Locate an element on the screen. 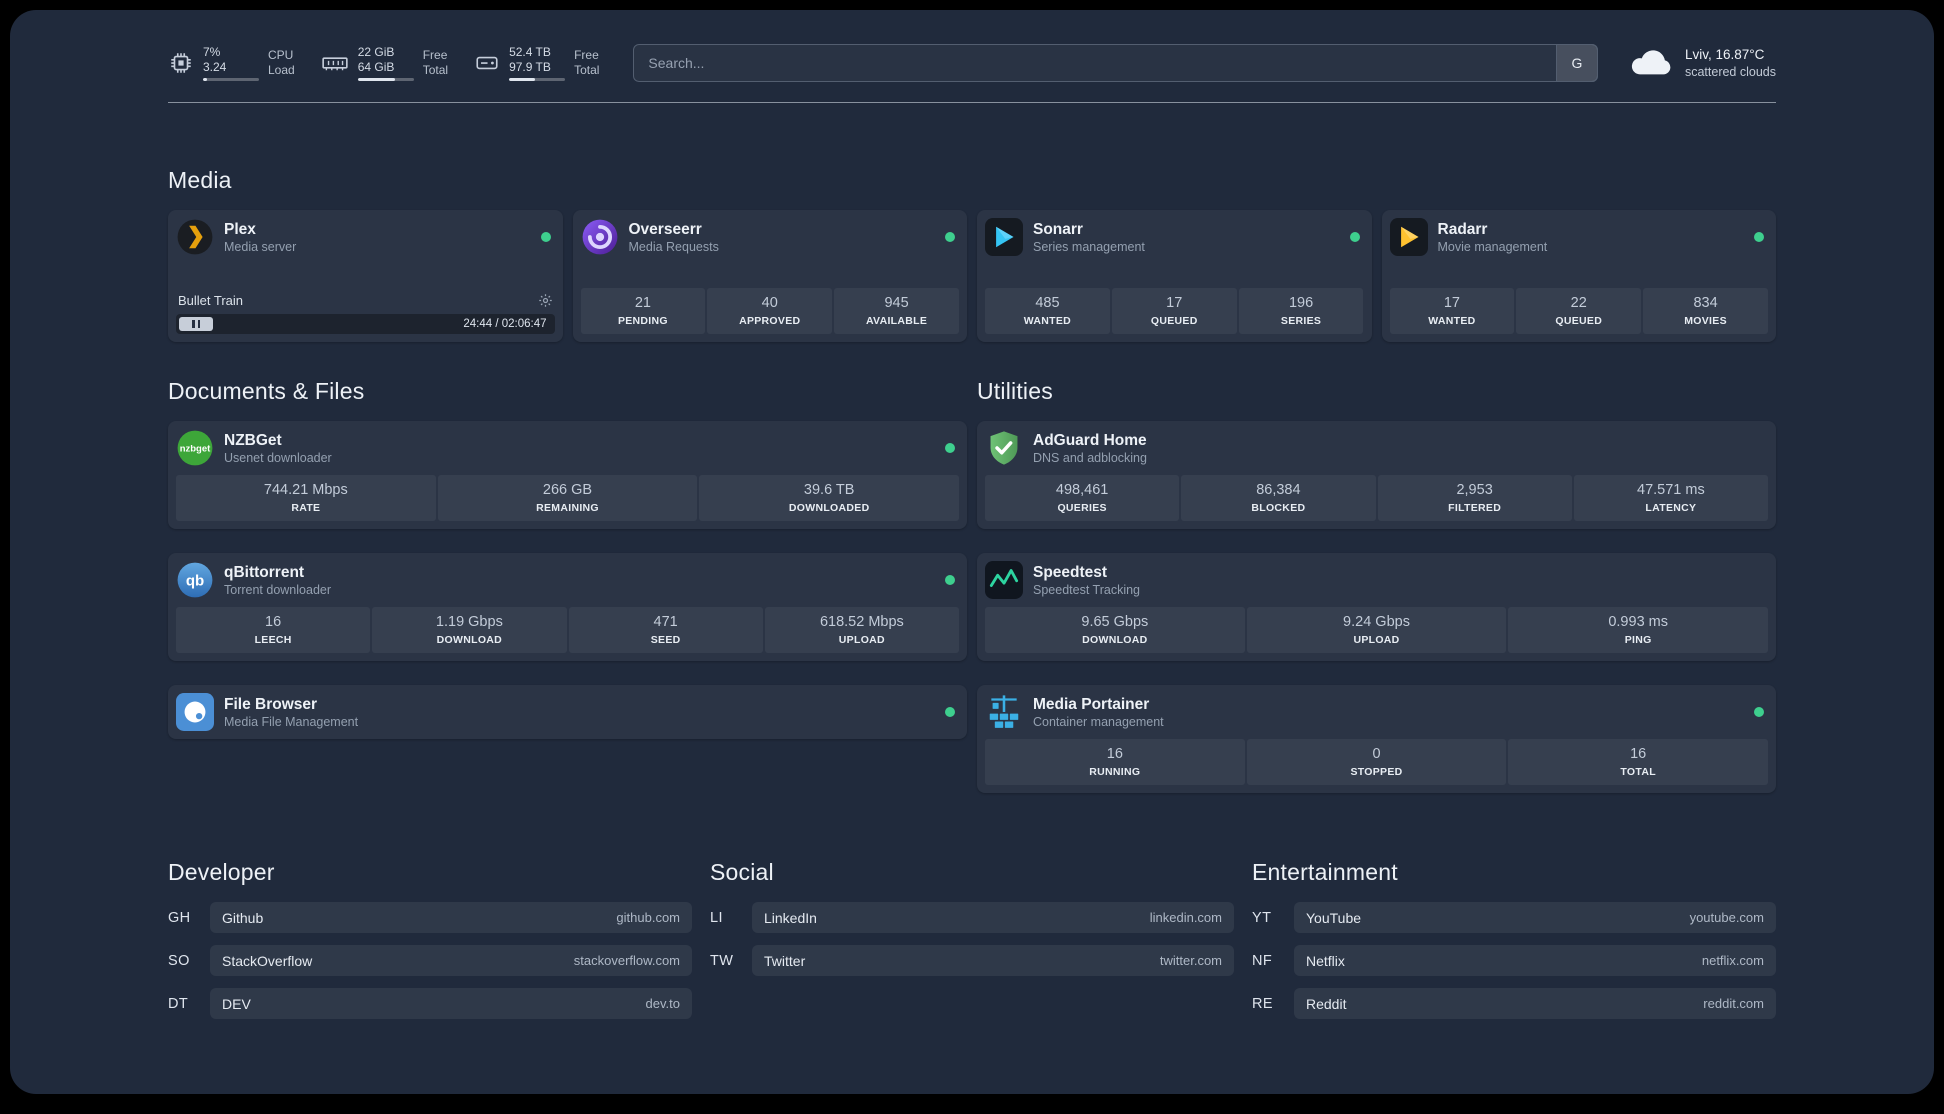 This screenshot has width=1944, height=1114. section-title-social: Social is located at coordinates (742, 872).